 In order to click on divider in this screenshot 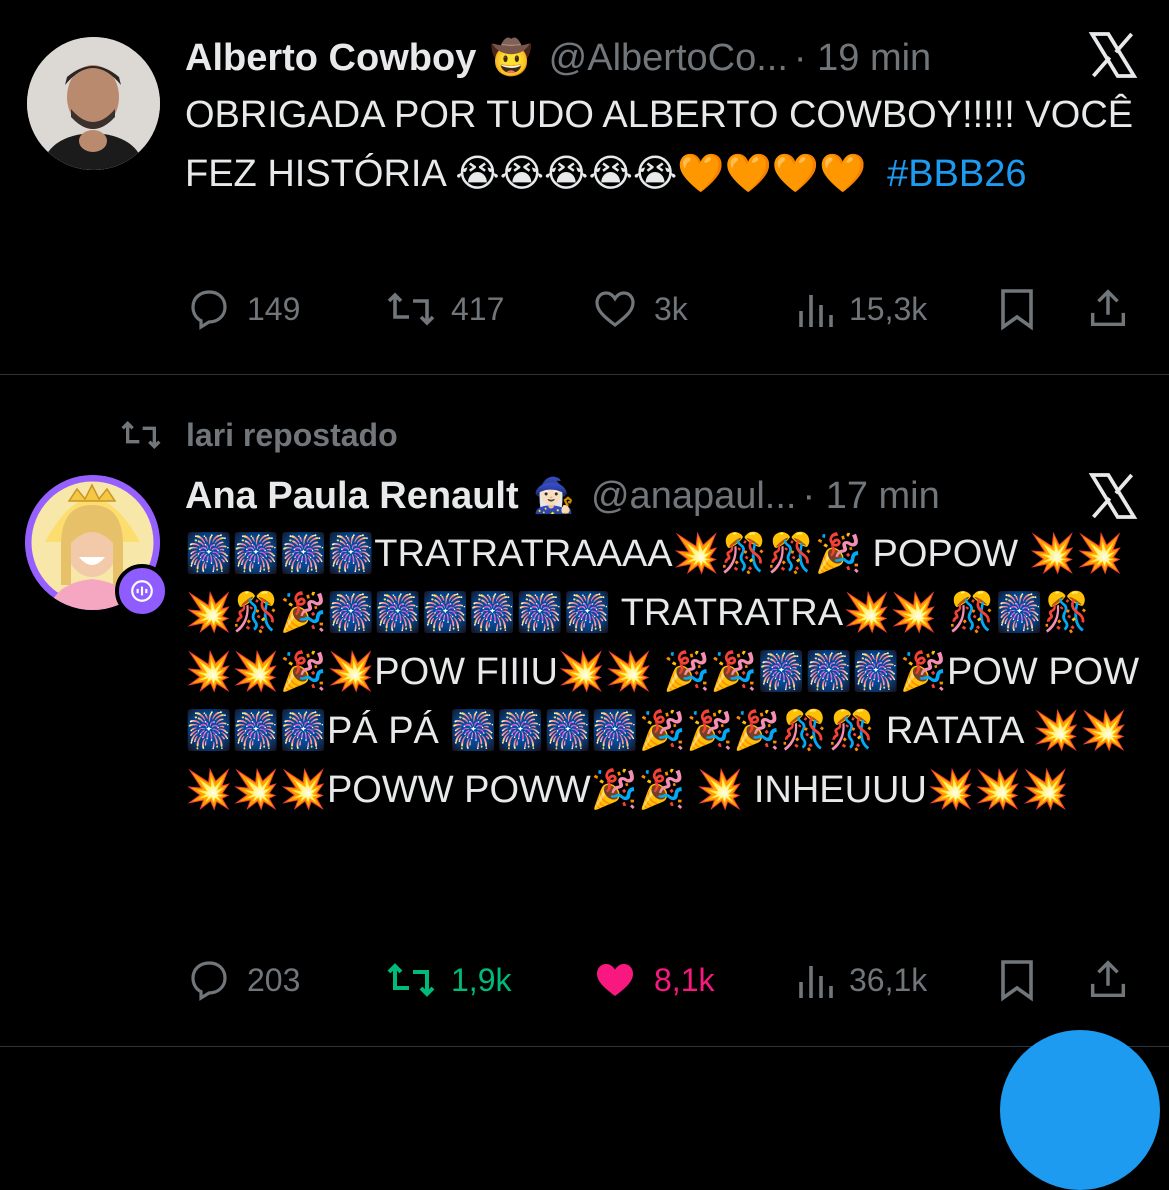, I will do `click(584, 1046)`.